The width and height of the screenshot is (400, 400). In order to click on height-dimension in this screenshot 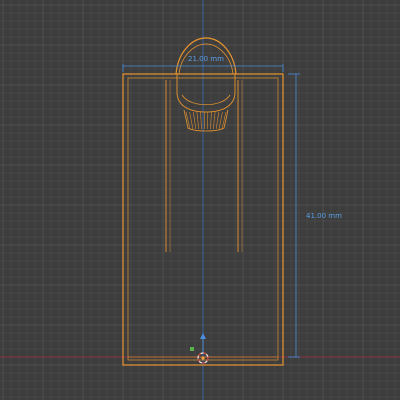, I will do `click(294, 215)`.